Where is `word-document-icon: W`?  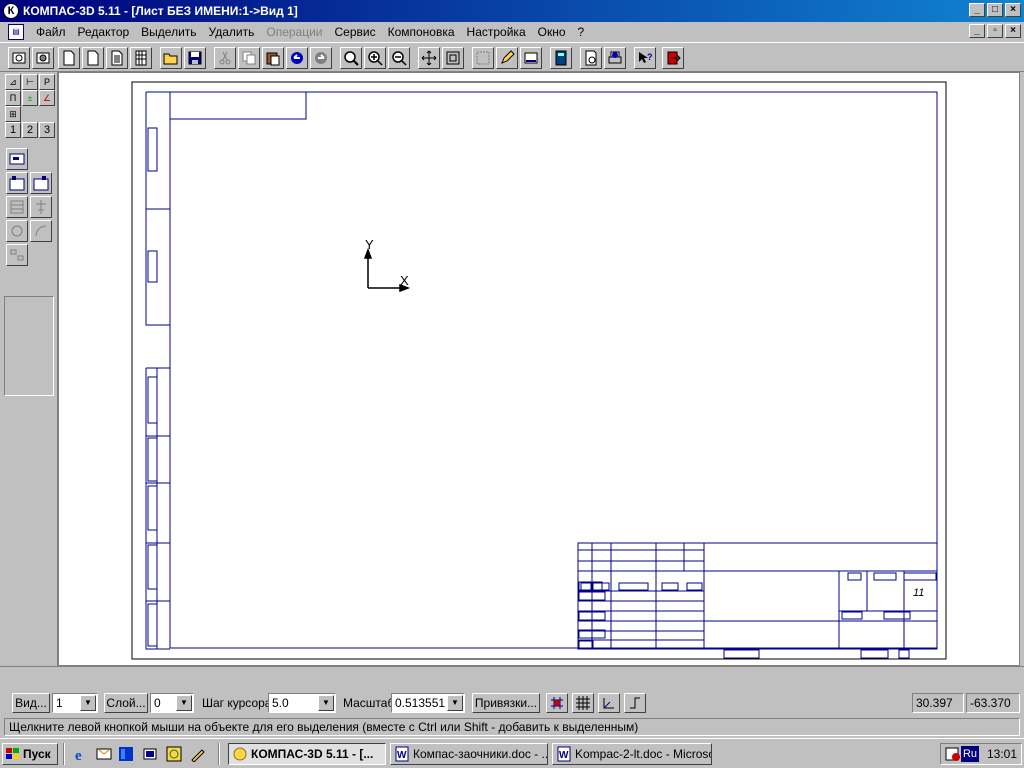 word-document-icon: W is located at coordinates (402, 754).